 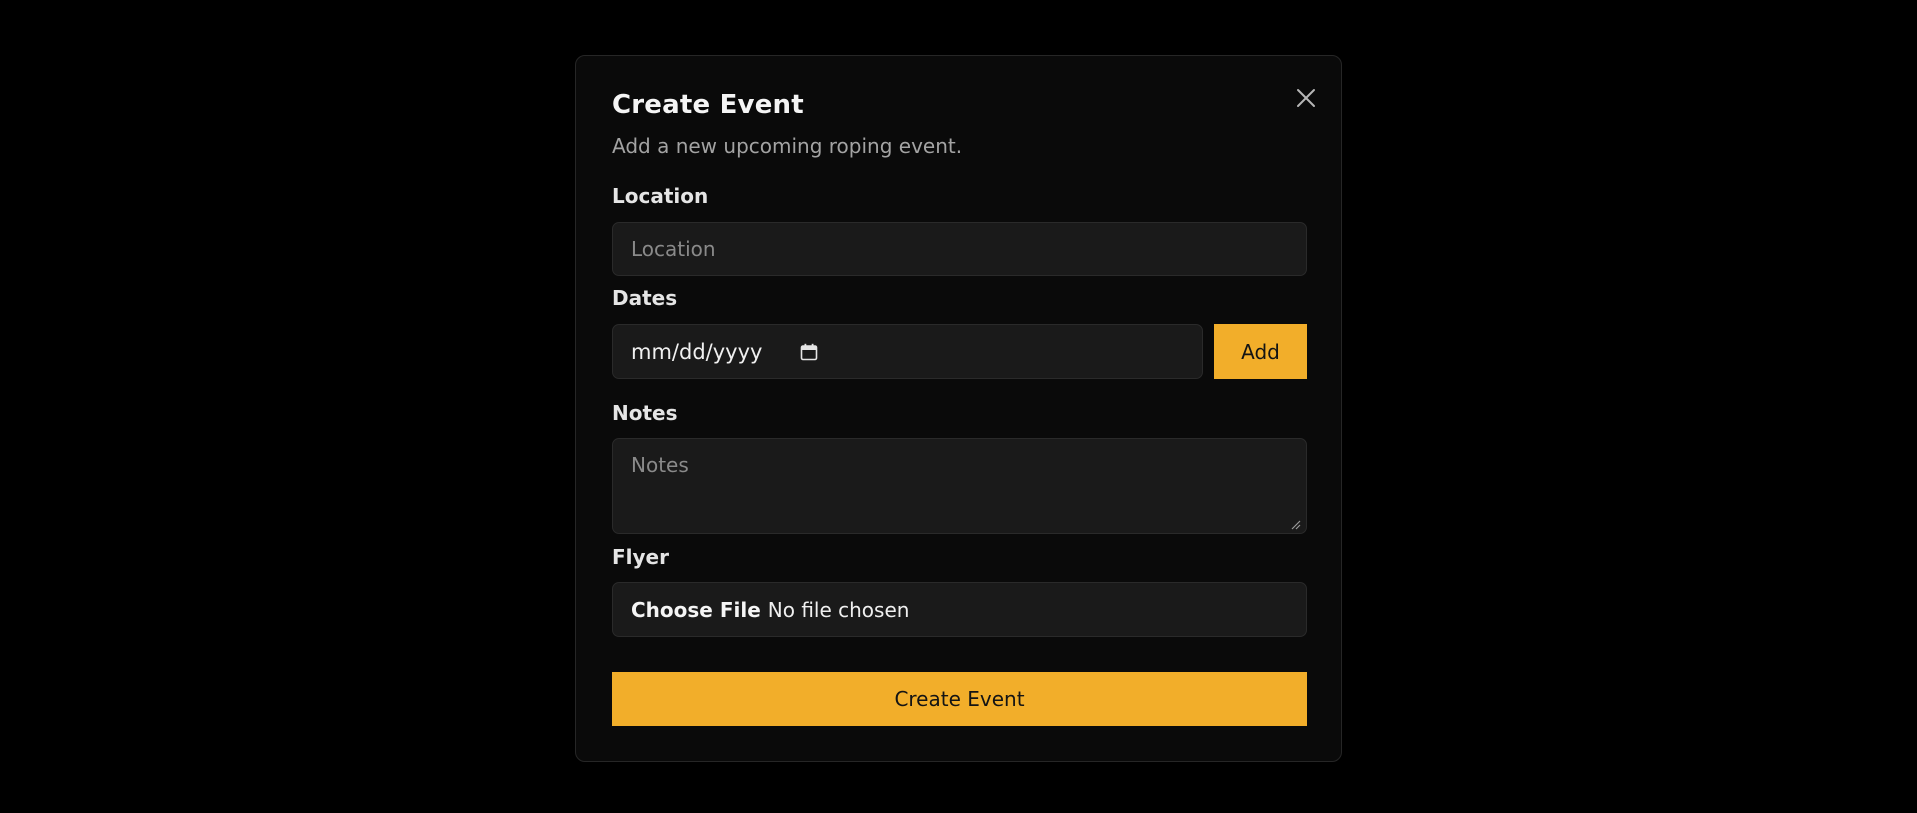 What do you see at coordinates (1295, 524) in the screenshot?
I see `resize-handle-icon` at bounding box center [1295, 524].